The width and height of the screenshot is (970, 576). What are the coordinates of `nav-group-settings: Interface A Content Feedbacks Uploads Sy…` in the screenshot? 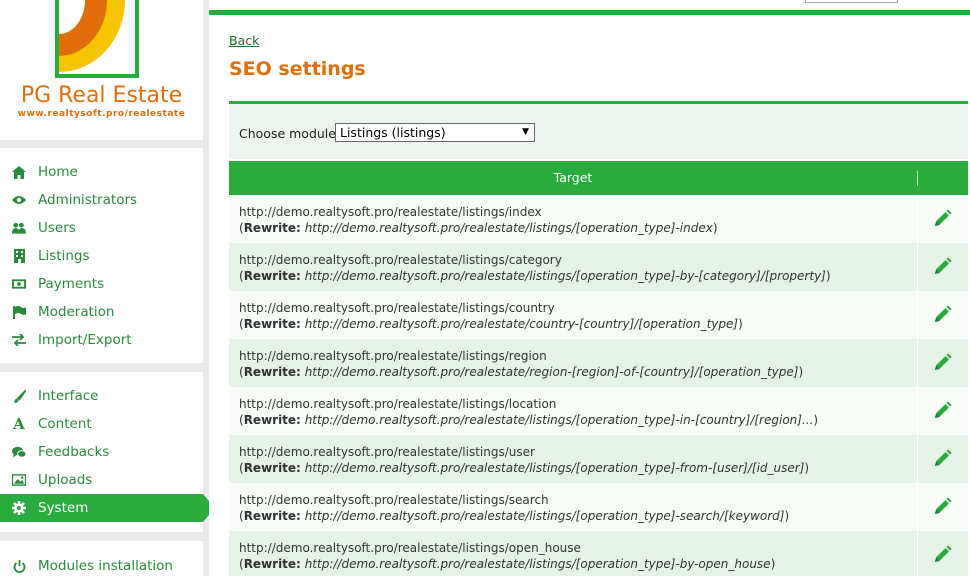 It's located at (107, 452).